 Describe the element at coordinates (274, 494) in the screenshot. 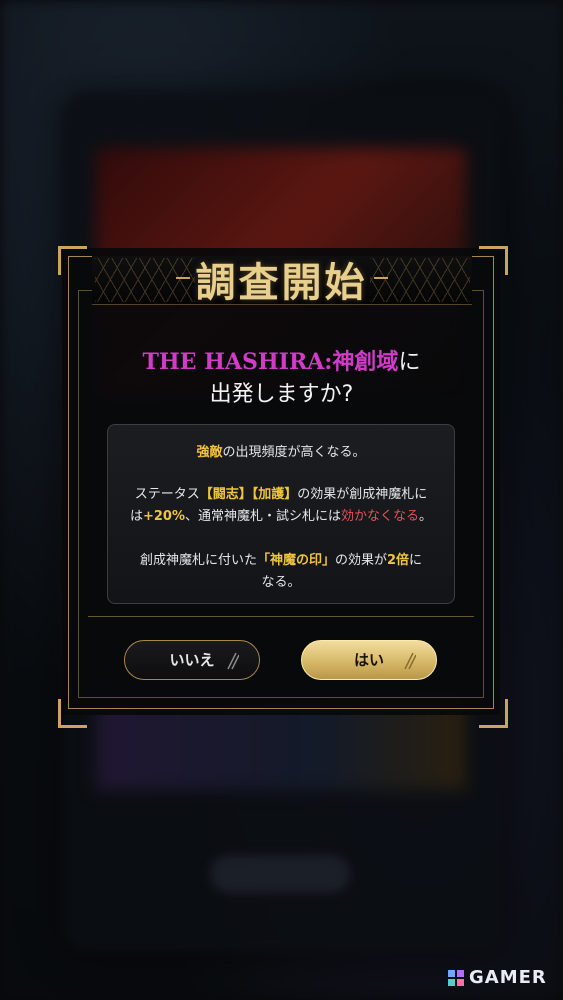

I see `protection-tag: 【加護】` at that location.